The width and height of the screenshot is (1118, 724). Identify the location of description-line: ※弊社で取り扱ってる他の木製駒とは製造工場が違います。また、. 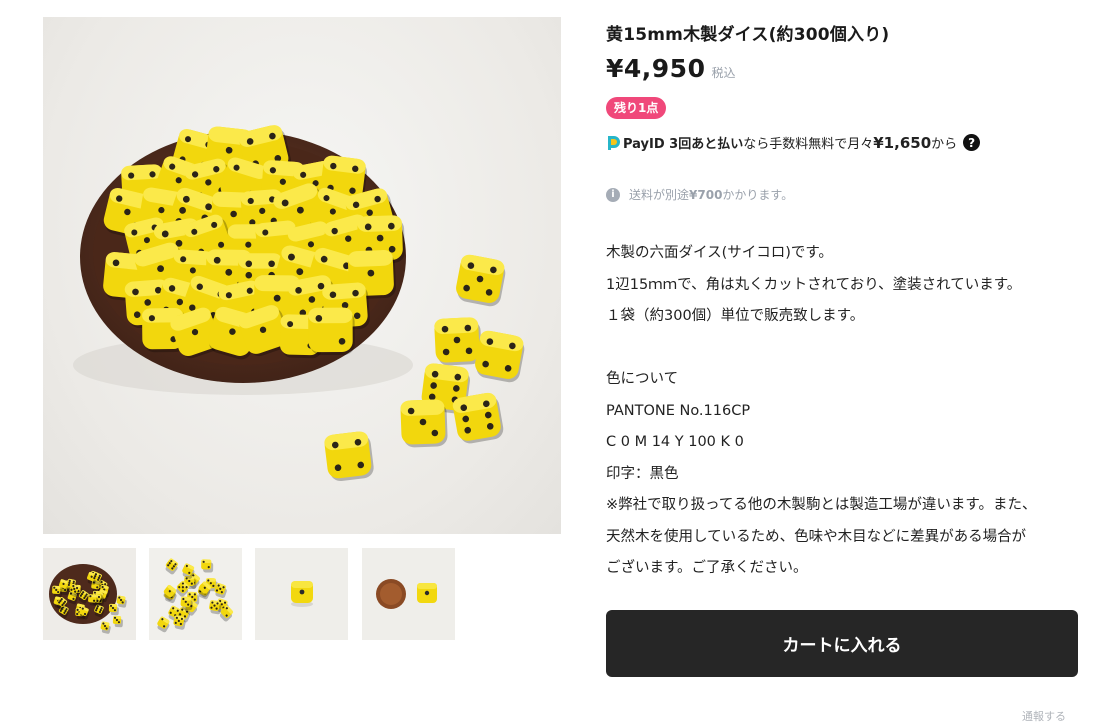
(821, 505).